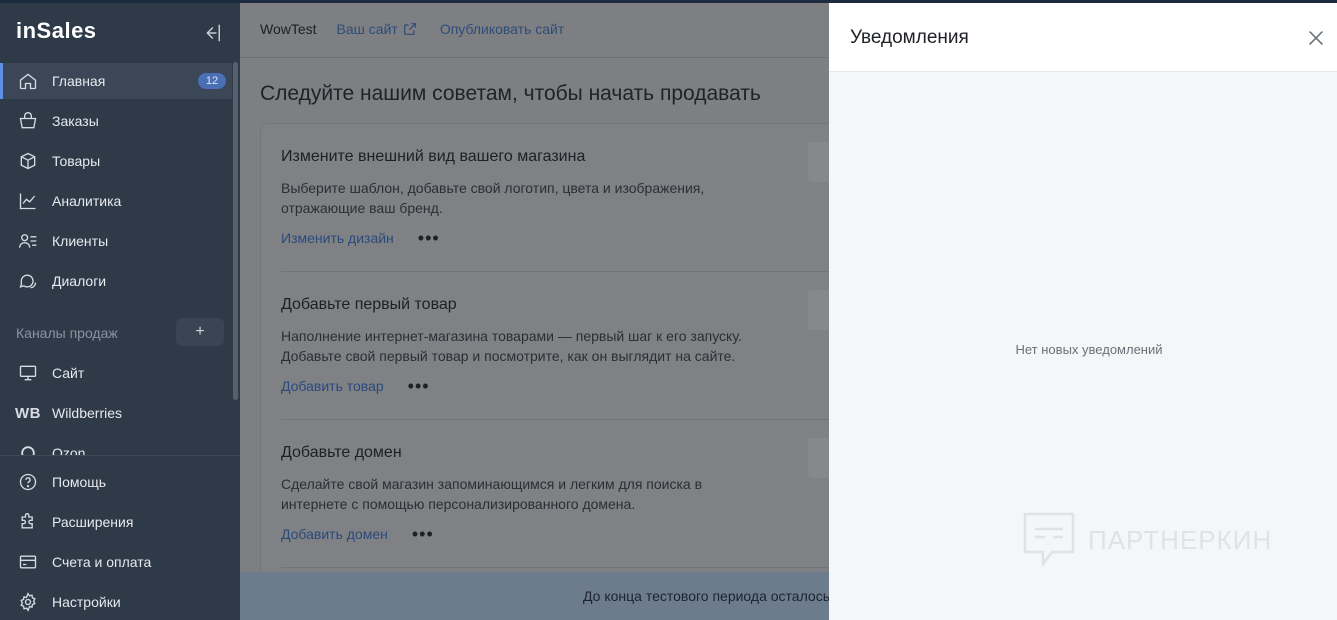  What do you see at coordinates (68, 373) in the screenshot?
I see `sidebar-item-label: Сайт` at bounding box center [68, 373].